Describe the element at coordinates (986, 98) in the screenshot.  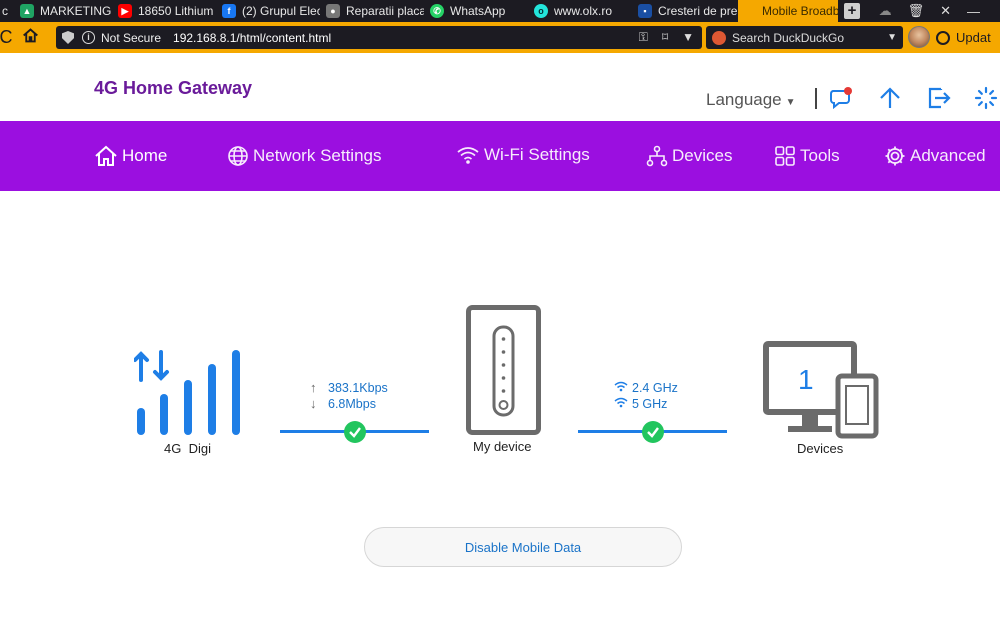
I see `loading-spinner-icon` at that location.